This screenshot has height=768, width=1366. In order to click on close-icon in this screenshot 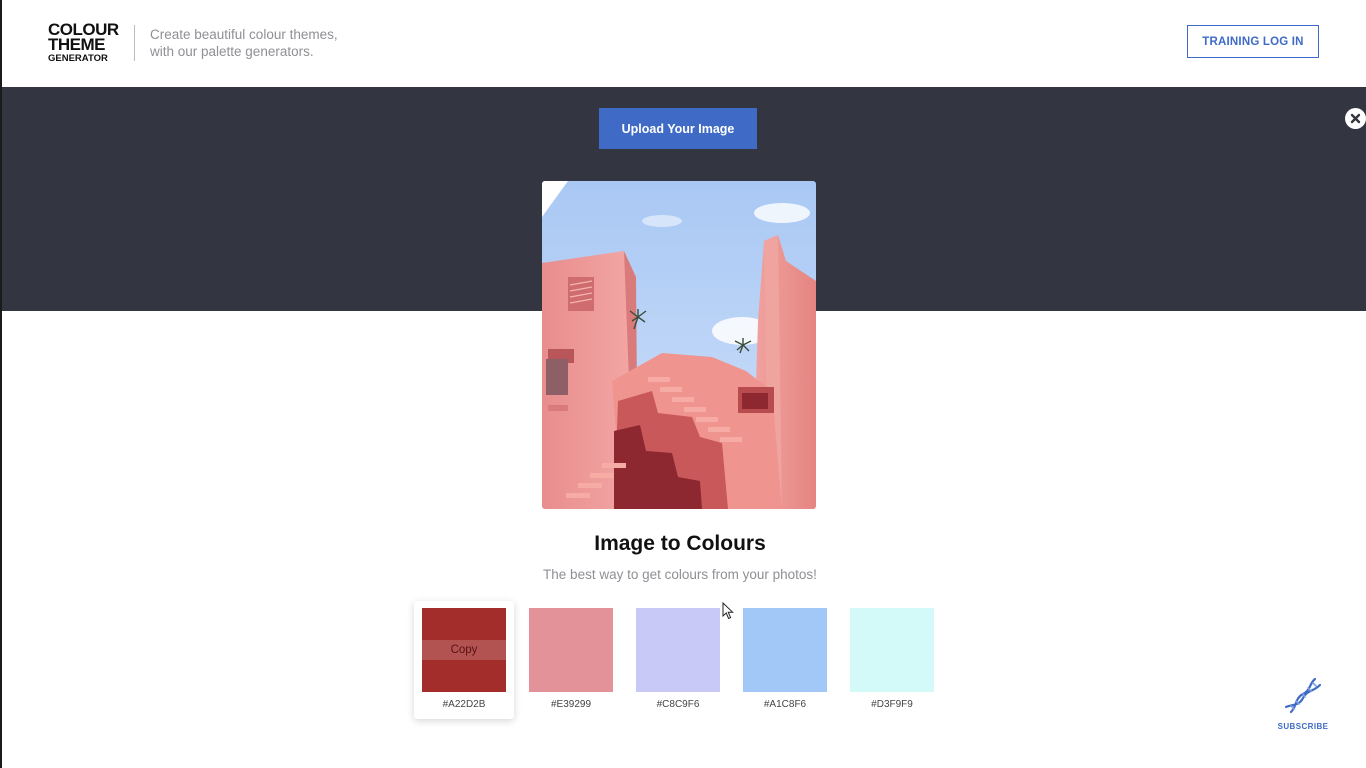, I will do `click(1355, 118)`.